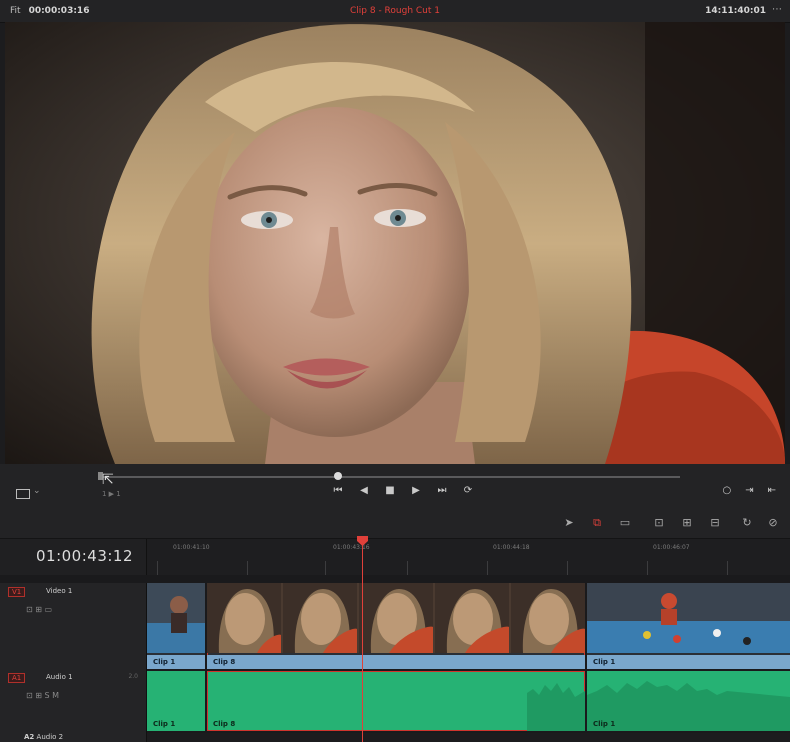 This screenshot has width=790, height=742. I want to click on overwrite-clip-icon: ⊞, so click(687, 522).